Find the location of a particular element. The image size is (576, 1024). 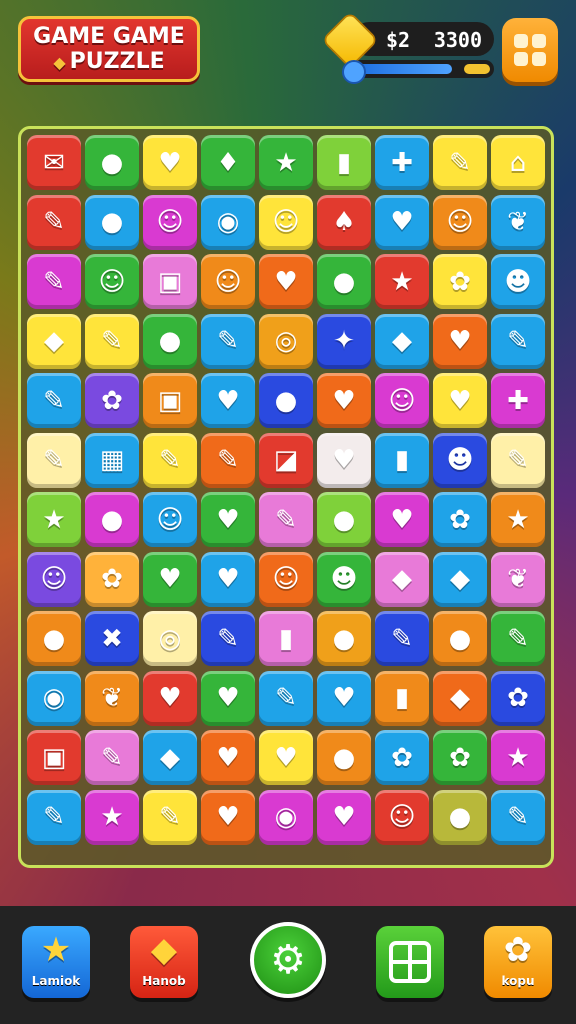

tile-r10-c2: ❦ is located at coordinates (112, 698).